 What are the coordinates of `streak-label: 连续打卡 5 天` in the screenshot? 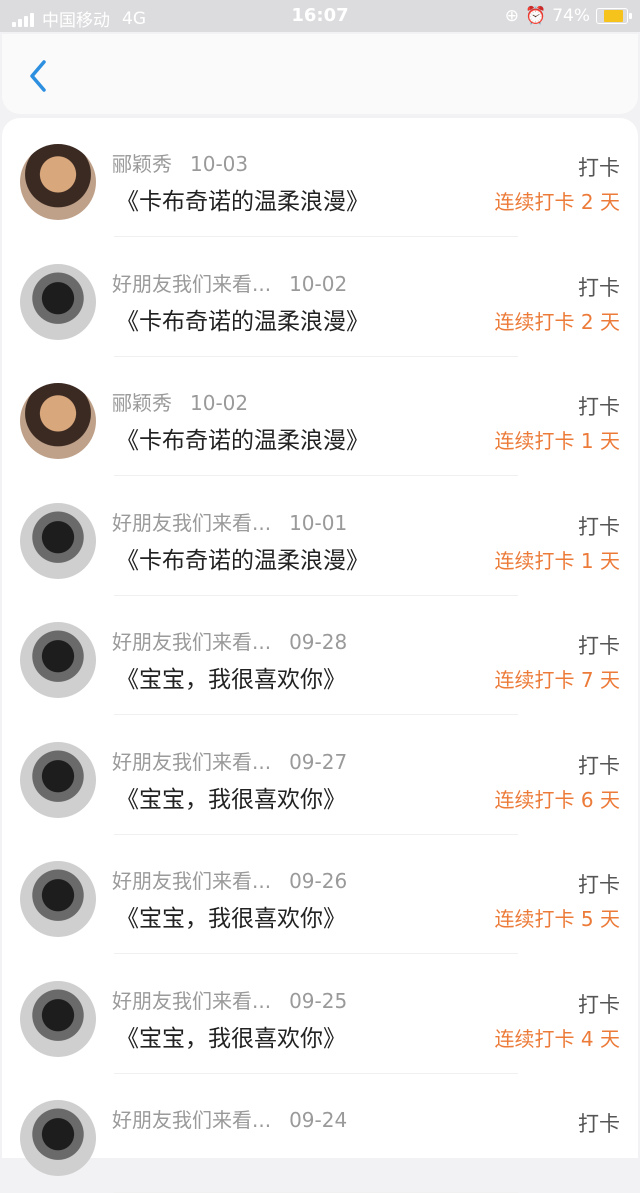 It's located at (557, 919).